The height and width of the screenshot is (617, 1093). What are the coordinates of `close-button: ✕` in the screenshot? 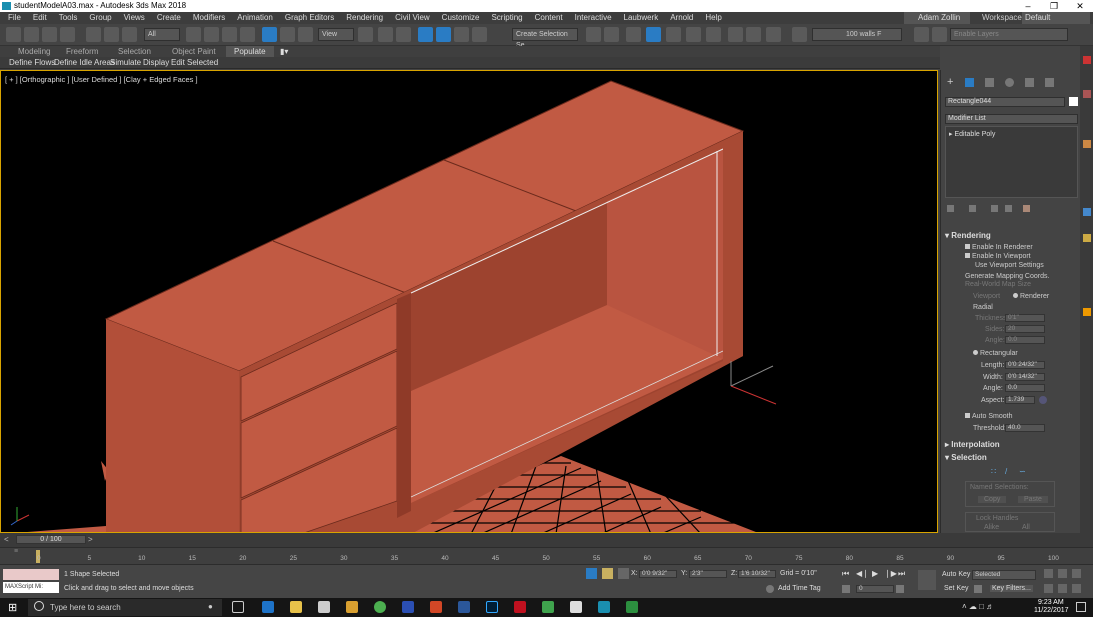 It's located at (1080, 6).